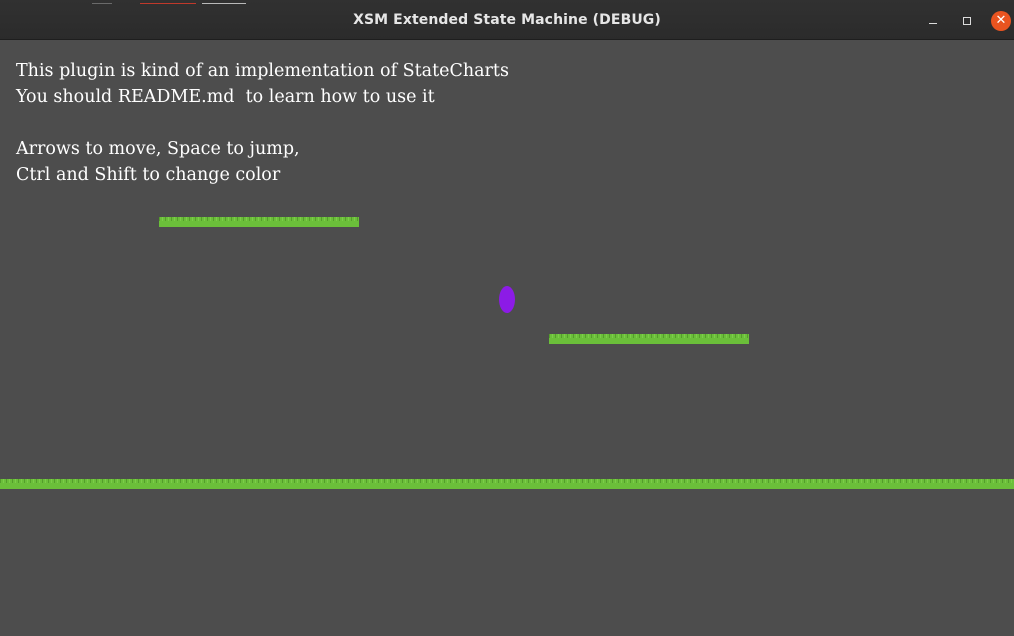 The height and width of the screenshot is (636, 1014). Describe the element at coordinates (507, 299) in the screenshot. I see `player-character` at that location.